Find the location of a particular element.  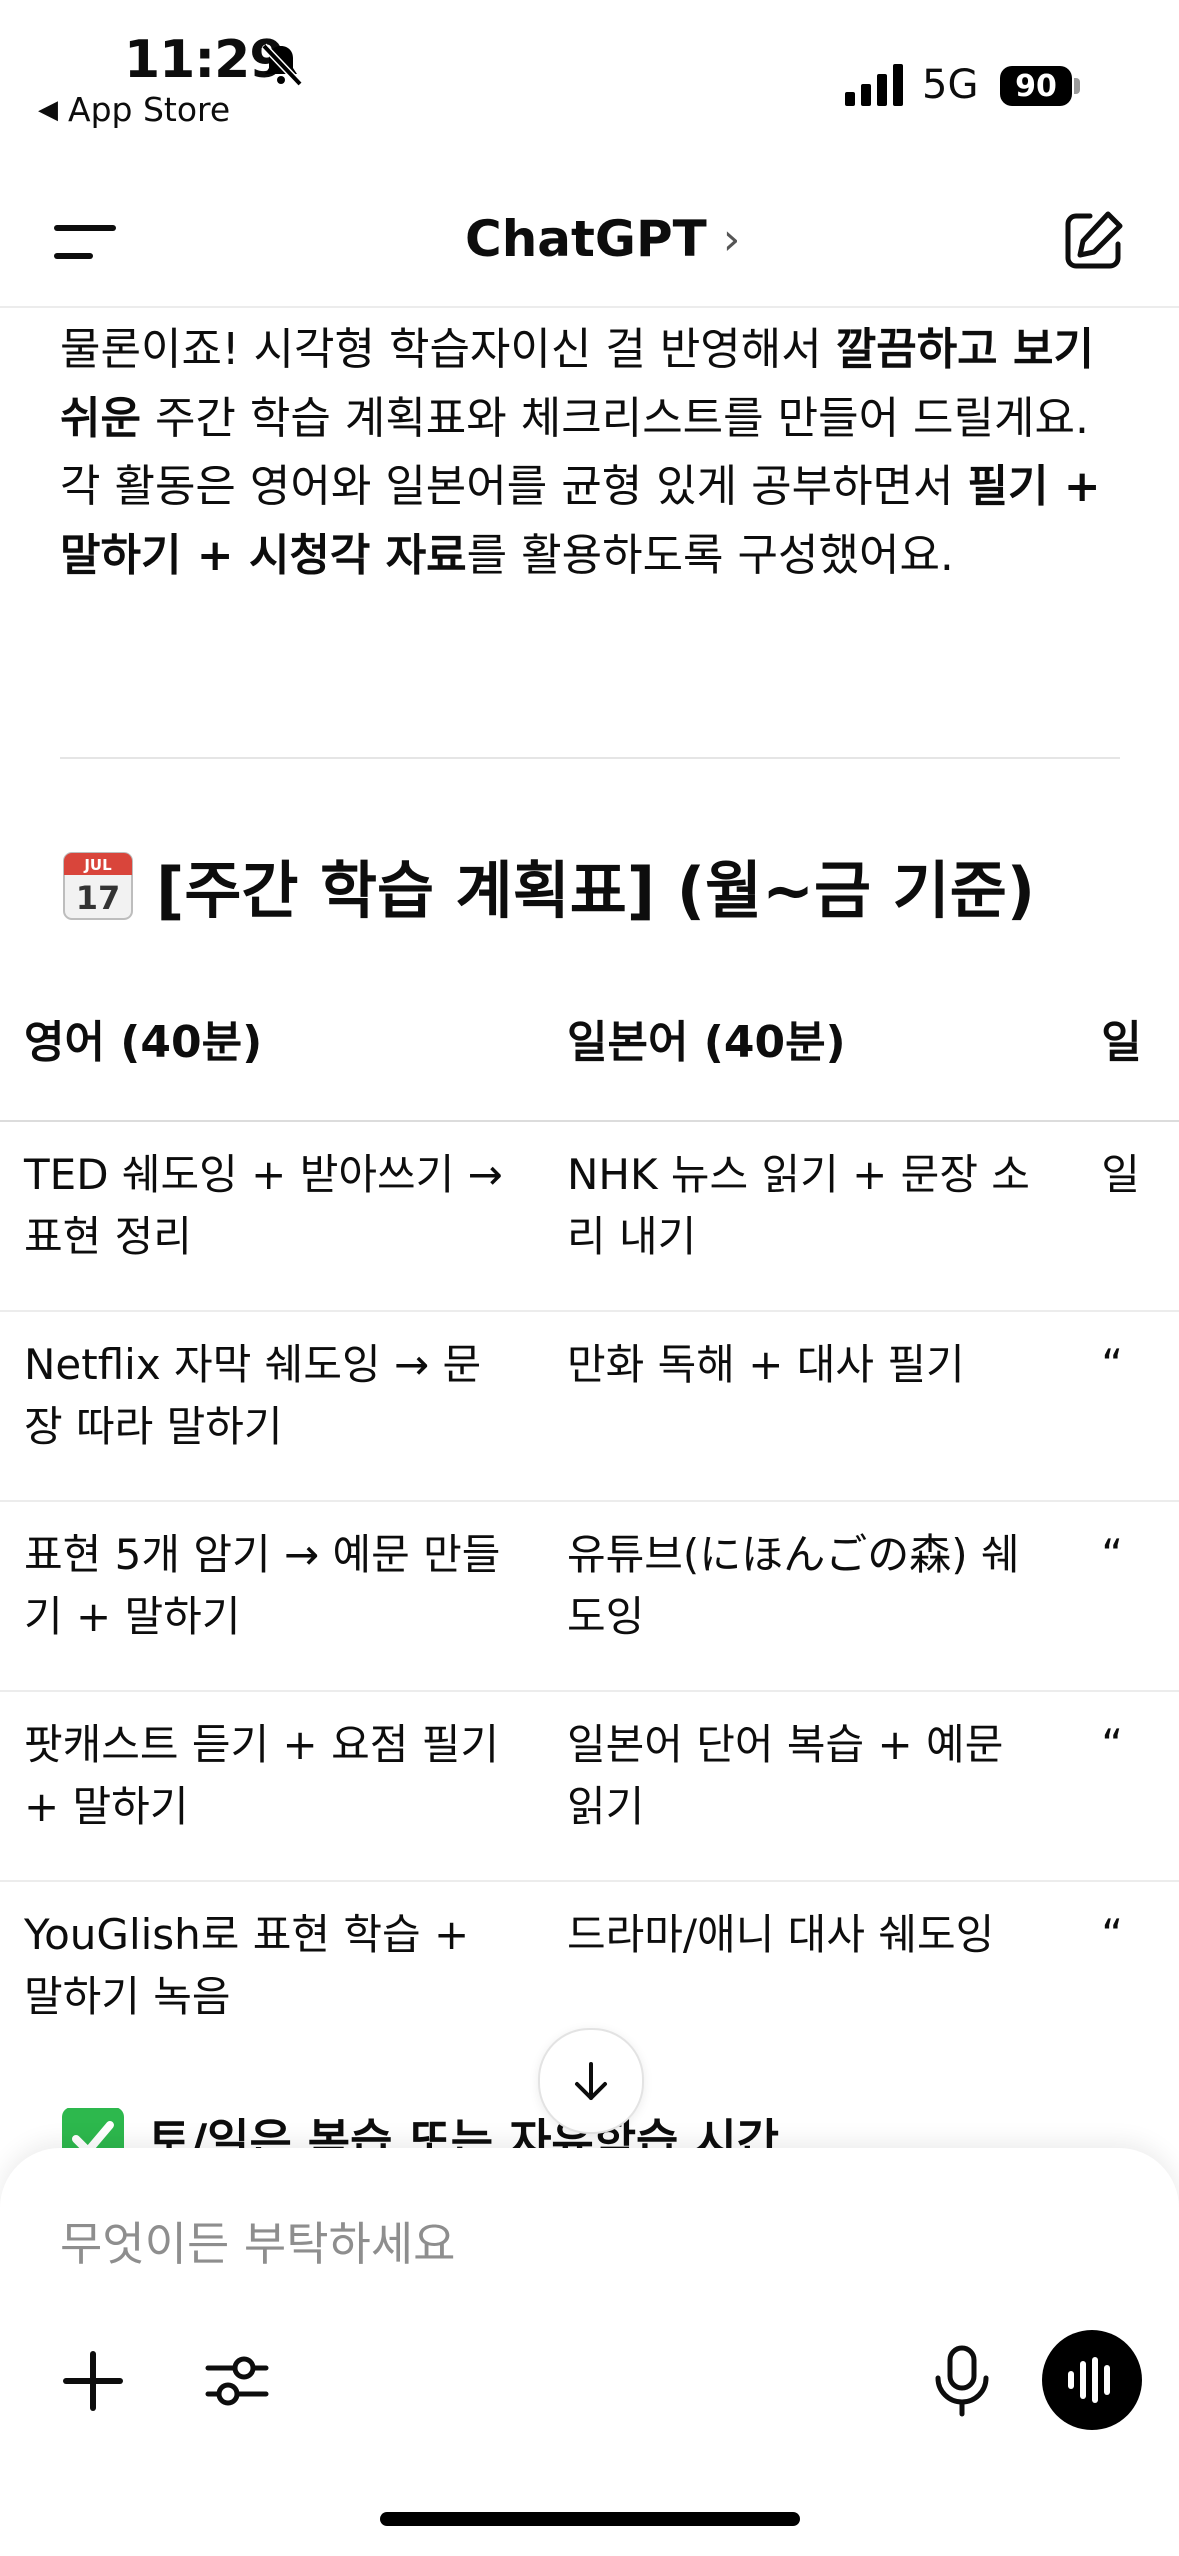

section-heading: JUL 17 [주간 학습 계획표] (월~금 기준) is located at coordinates (547, 885).